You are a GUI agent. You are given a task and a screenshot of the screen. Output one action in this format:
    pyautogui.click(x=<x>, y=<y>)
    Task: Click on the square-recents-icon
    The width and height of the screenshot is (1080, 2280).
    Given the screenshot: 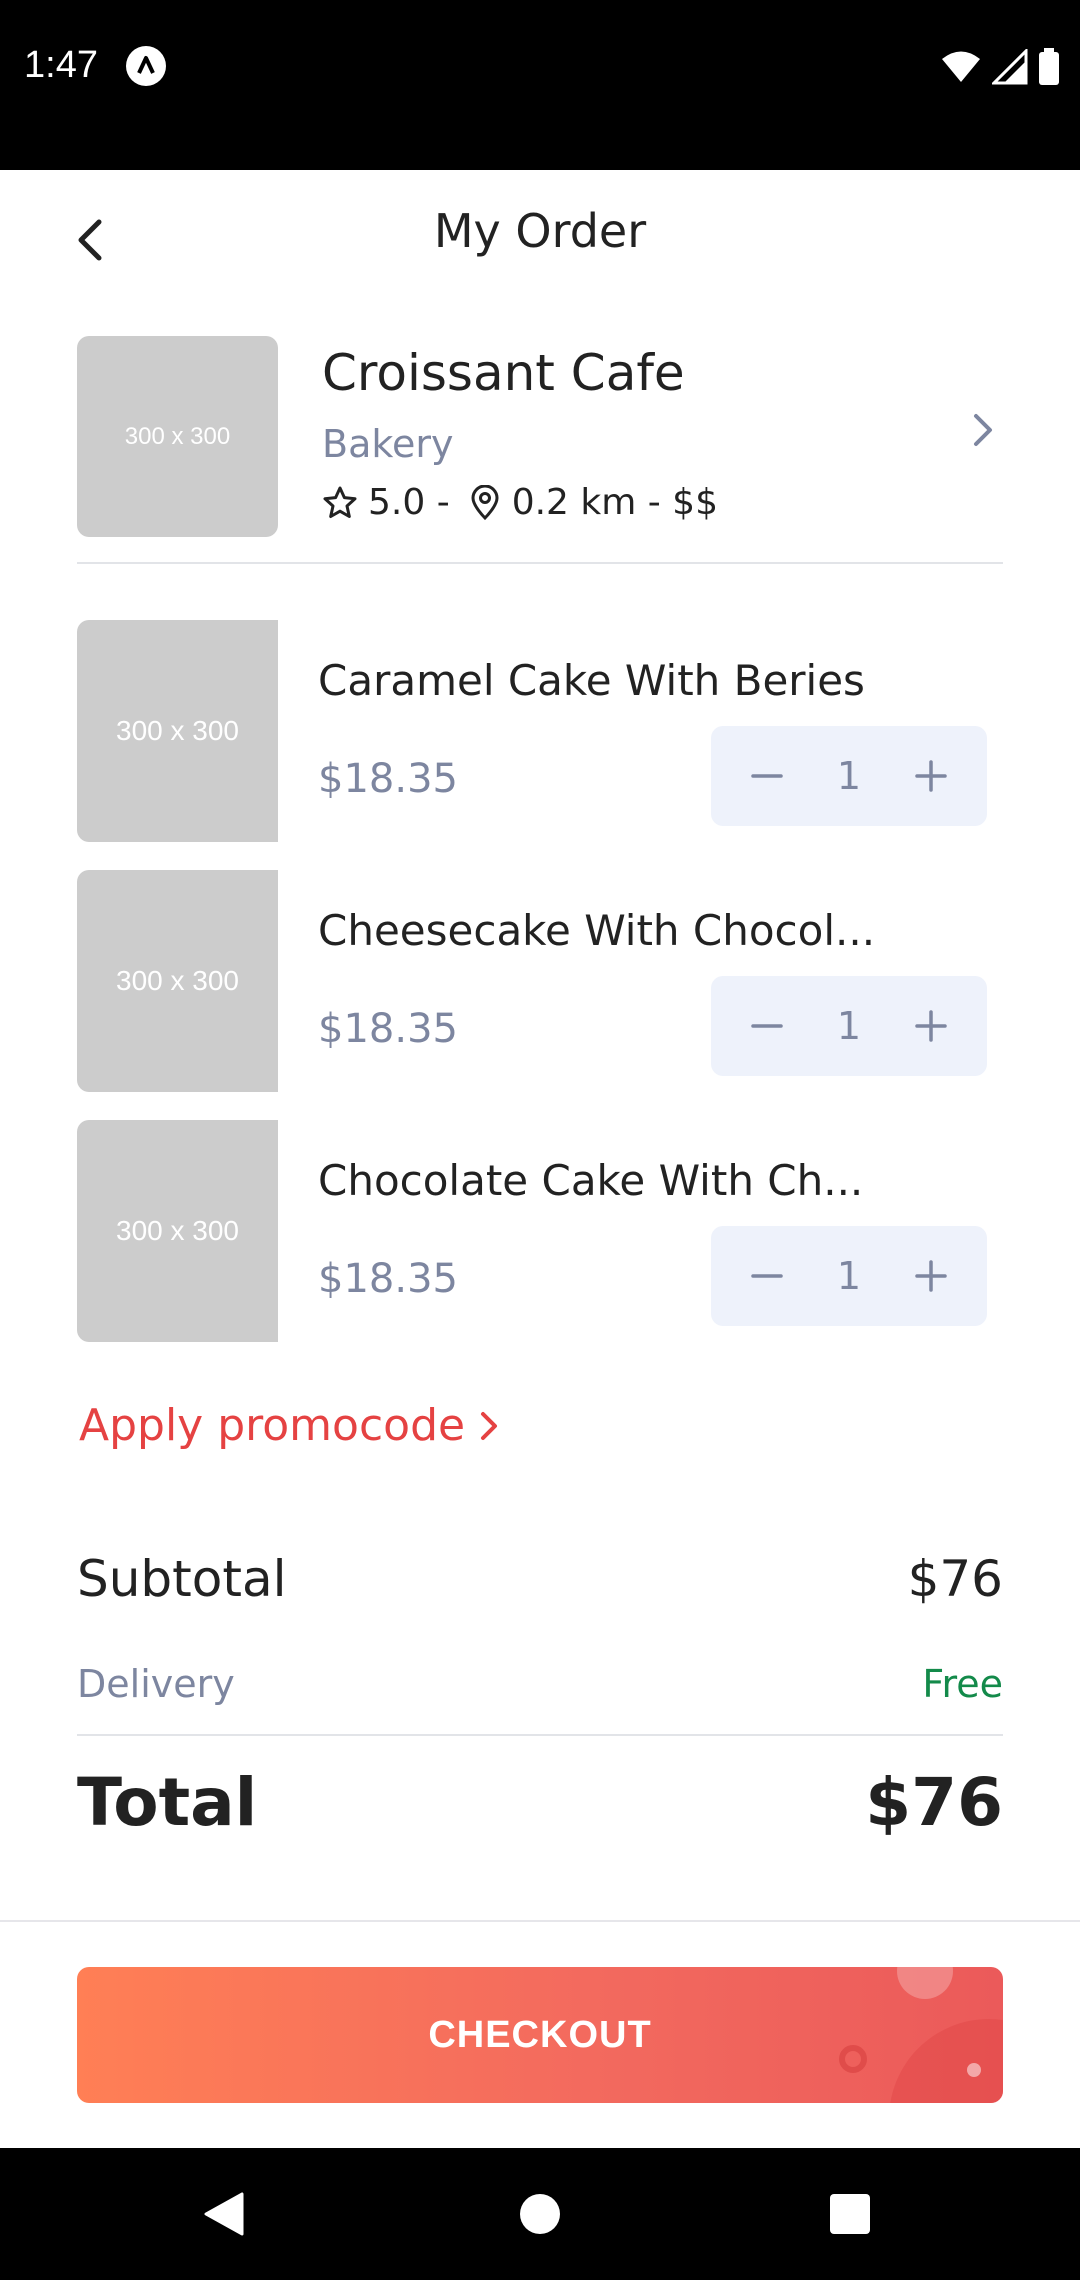 What is the action you would take?
    pyautogui.click(x=850, y=2214)
    